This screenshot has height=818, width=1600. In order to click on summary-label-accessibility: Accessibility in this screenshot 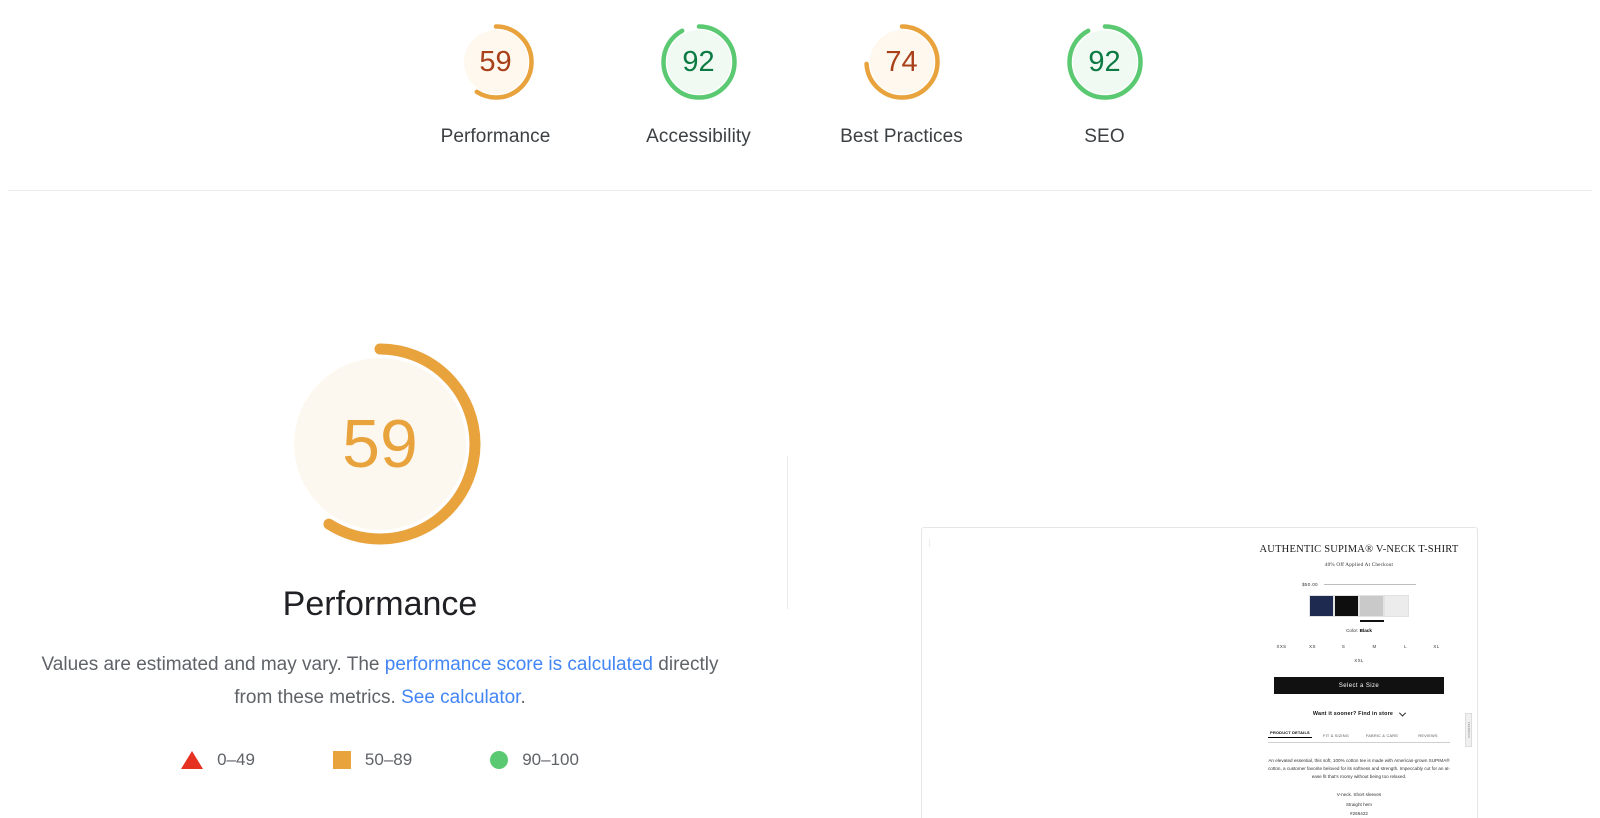, I will do `click(698, 136)`.